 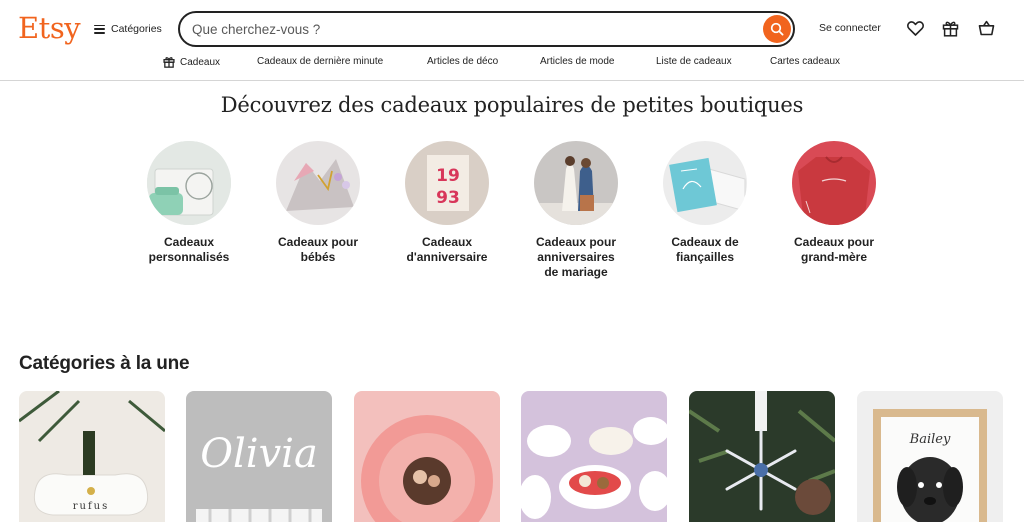 I want to click on subnav-gift-cards: Cartes cadeaux, so click(x=805, y=61).